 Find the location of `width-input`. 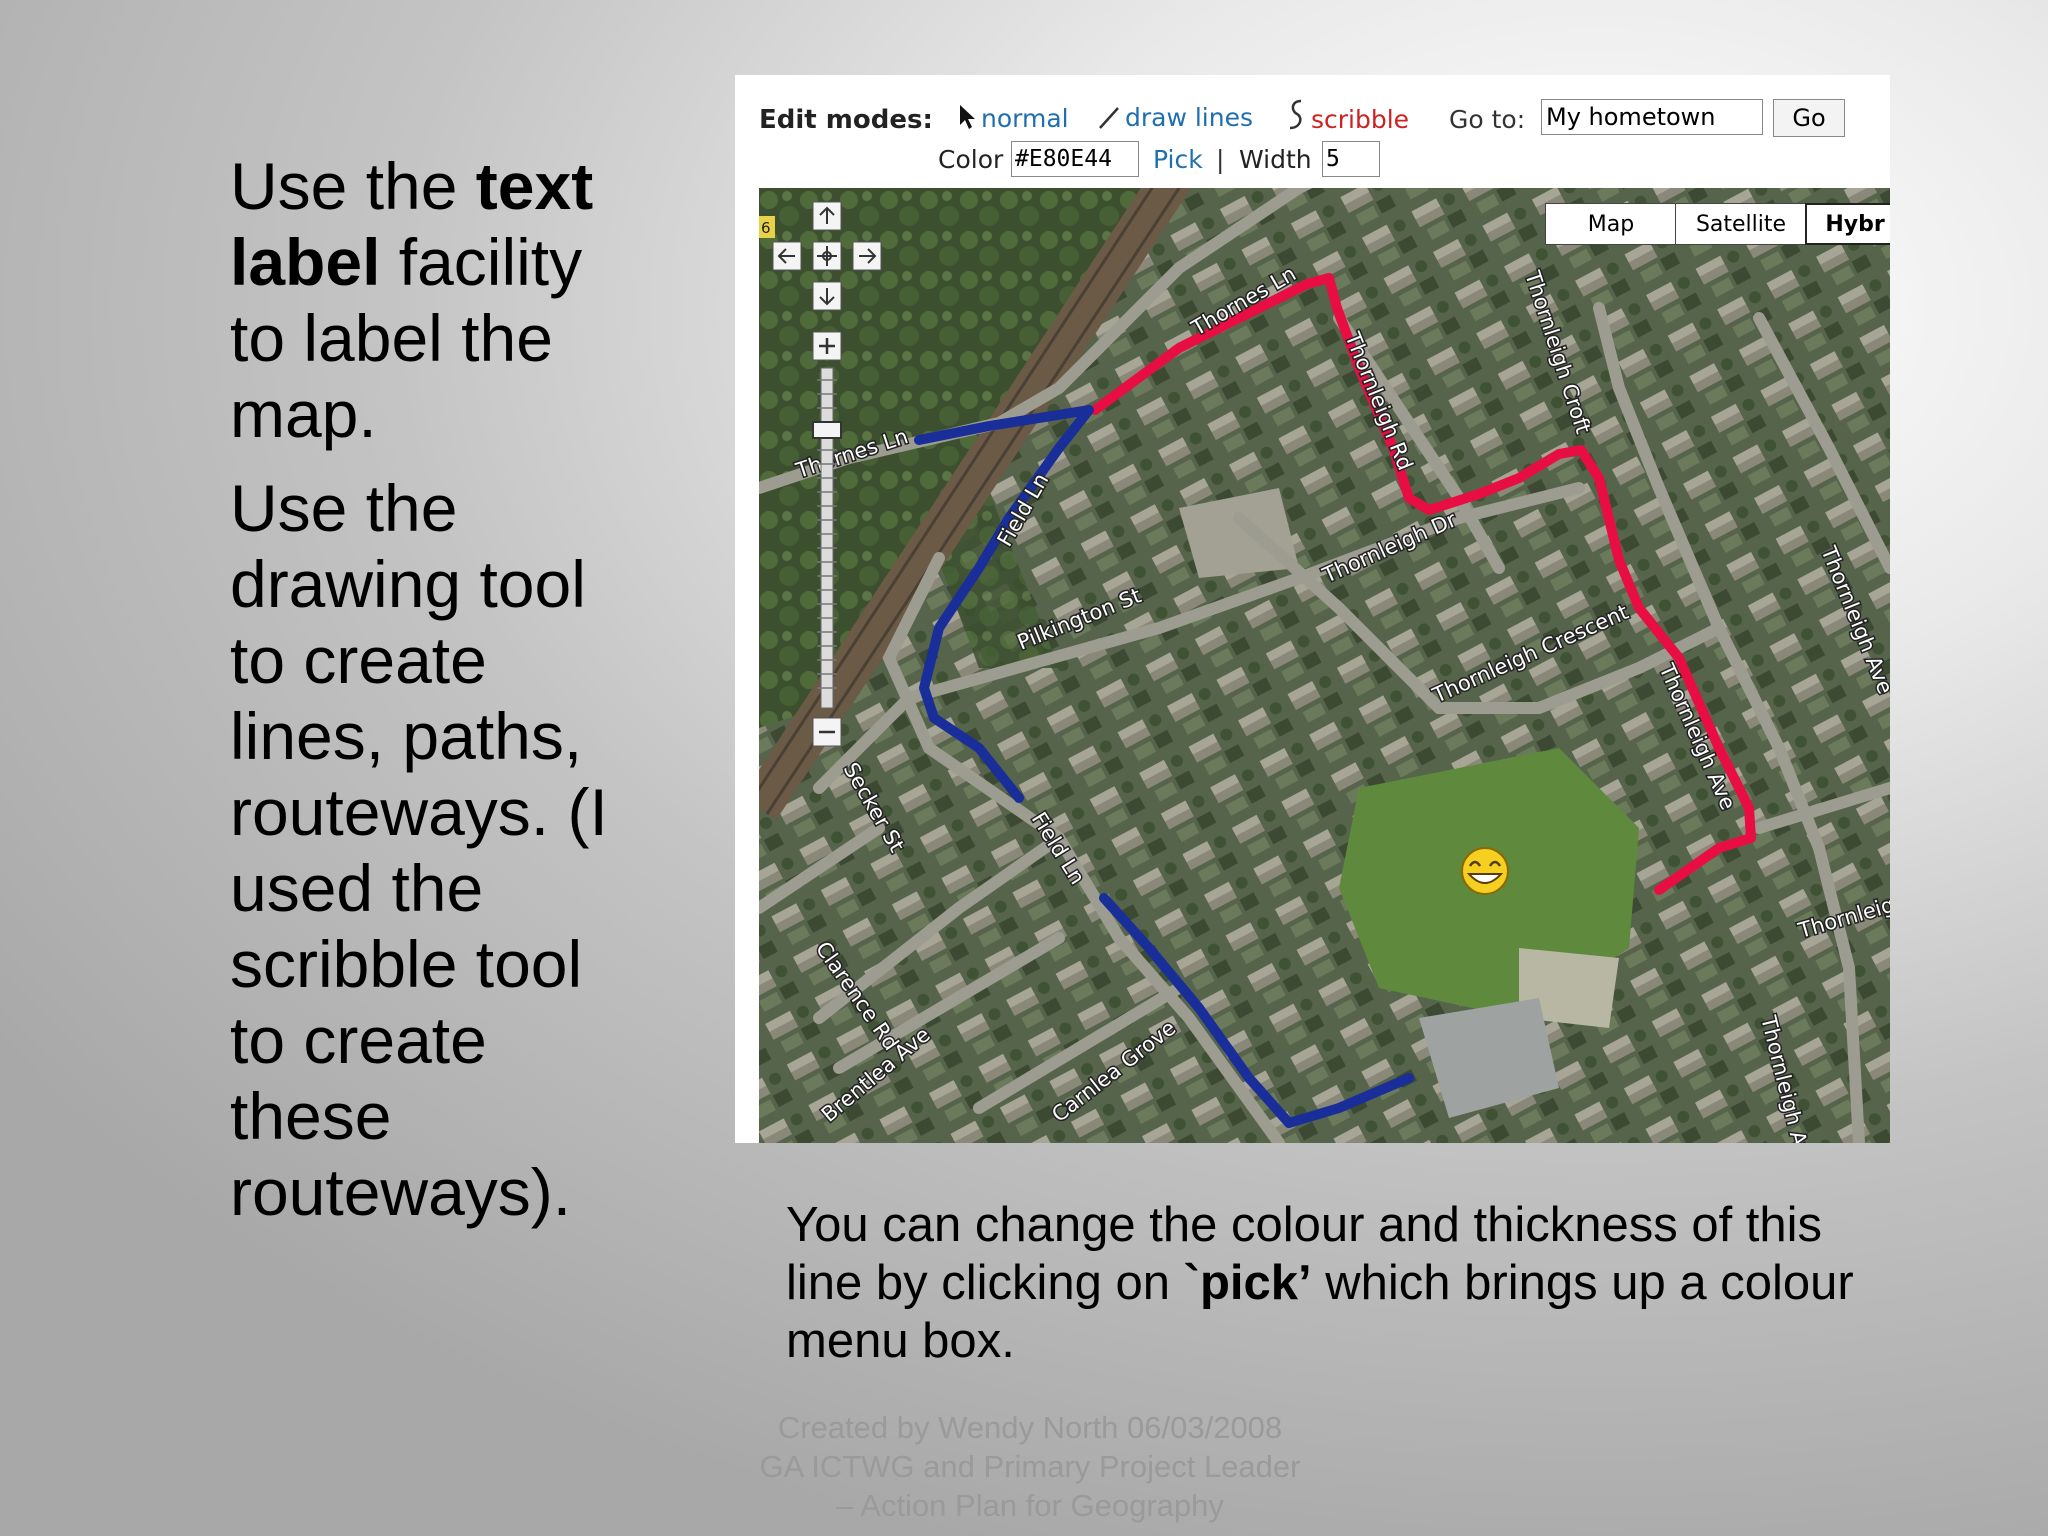

width-input is located at coordinates (1351, 159).